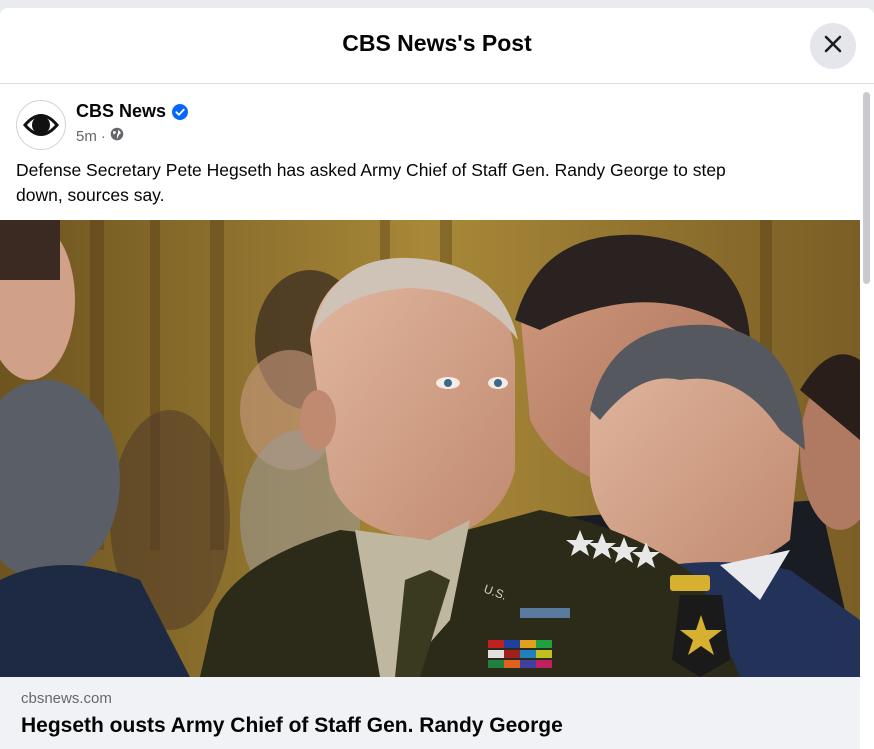  What do you see at coordinates (66, 698) in the screenshot?
I see `link-domain: cbsnews.com` at bounding box center [66, 698].